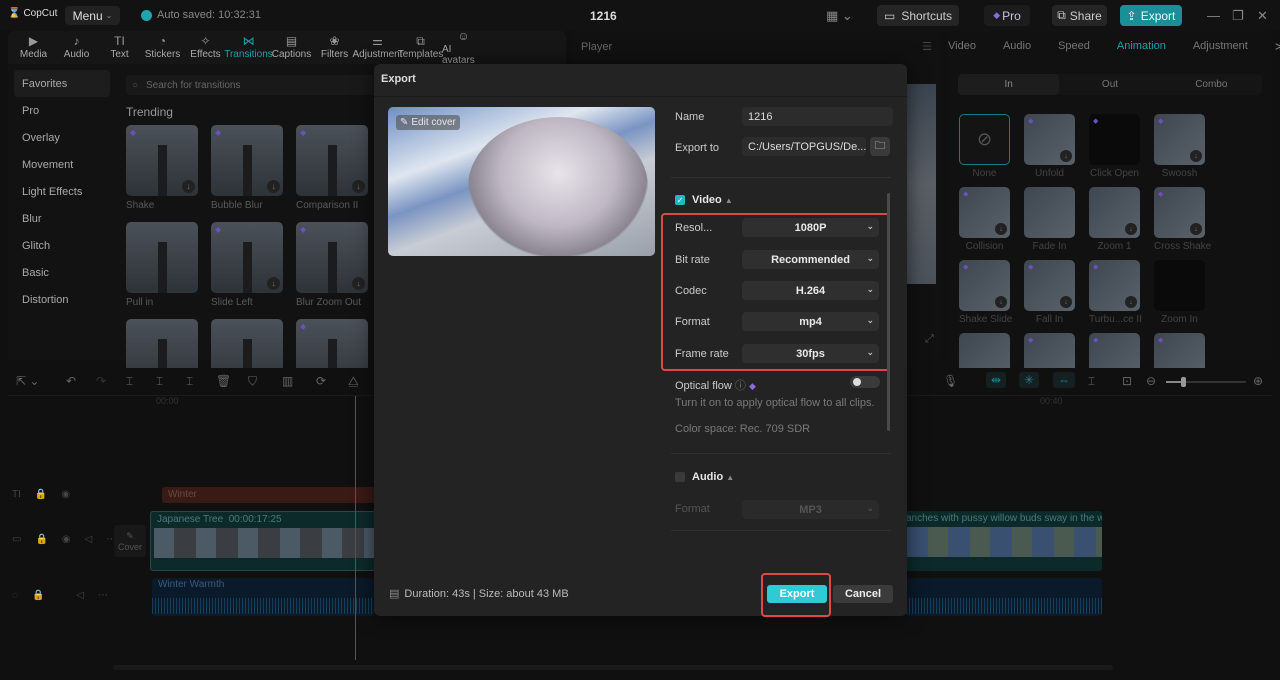 This screenshot has height=680, width=1280. Describe the element at coordinates (888, 312) in the screenshot. I see `settings-scrollbar` at that location.